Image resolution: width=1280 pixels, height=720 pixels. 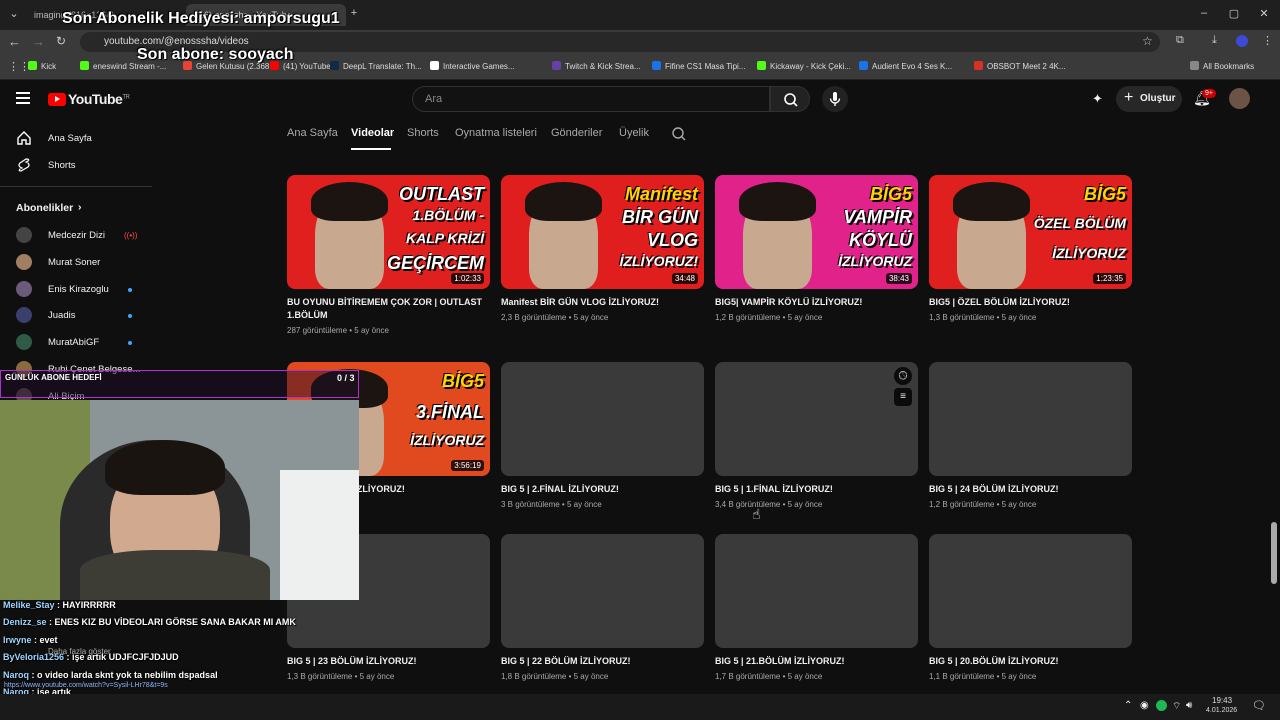 What do you see at coordinates (778, 201) in the screenshot?
I see `thumbnail-hair` at bounding box center [778, 201].